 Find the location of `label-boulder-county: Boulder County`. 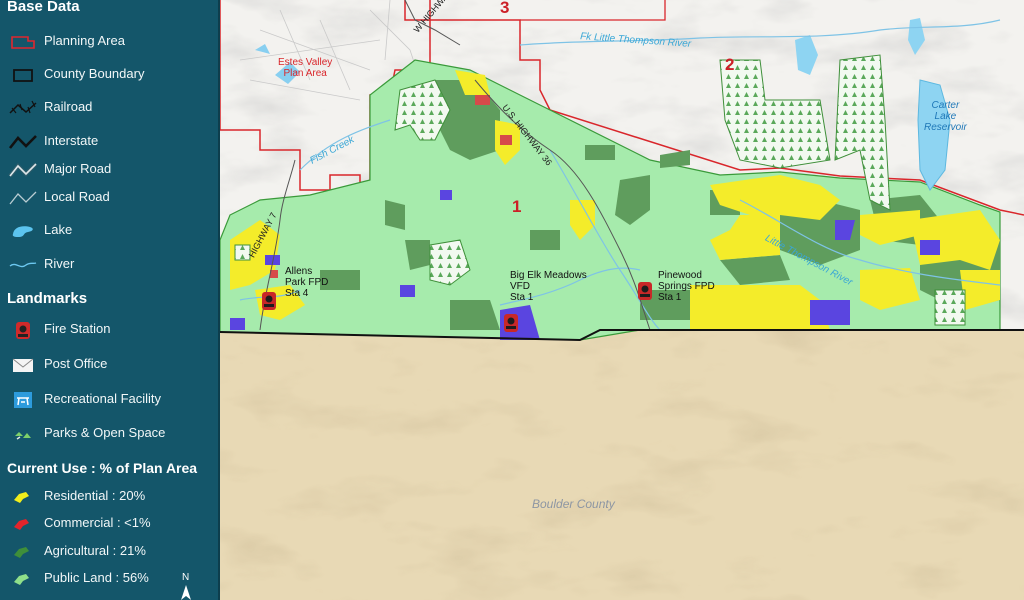

label-boulder-county: Boulder County is located at coordinates (573, 504).